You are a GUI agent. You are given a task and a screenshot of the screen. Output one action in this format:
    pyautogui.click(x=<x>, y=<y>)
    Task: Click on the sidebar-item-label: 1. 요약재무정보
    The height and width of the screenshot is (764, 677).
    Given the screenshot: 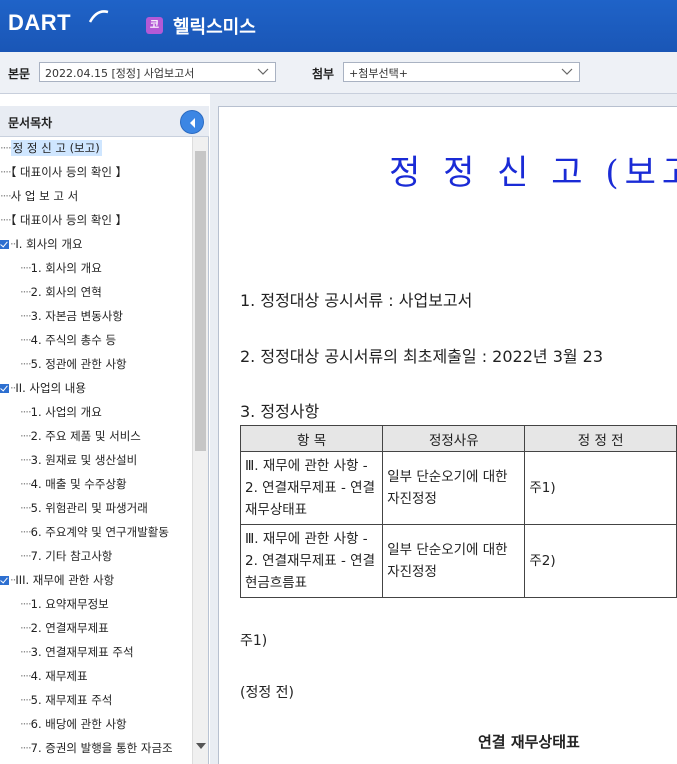 What is the action you would take?
    pyautogui.click(x=69, y=604)
    